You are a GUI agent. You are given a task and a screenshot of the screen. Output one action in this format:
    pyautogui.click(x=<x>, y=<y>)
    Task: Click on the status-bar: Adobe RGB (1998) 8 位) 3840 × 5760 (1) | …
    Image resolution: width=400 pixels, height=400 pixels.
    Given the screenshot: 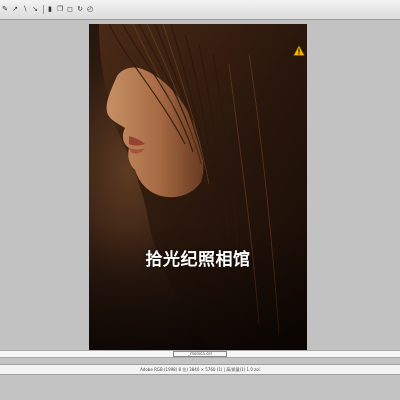 What is the action you would take?
    pyautogui.click(x=200, y=369)
    